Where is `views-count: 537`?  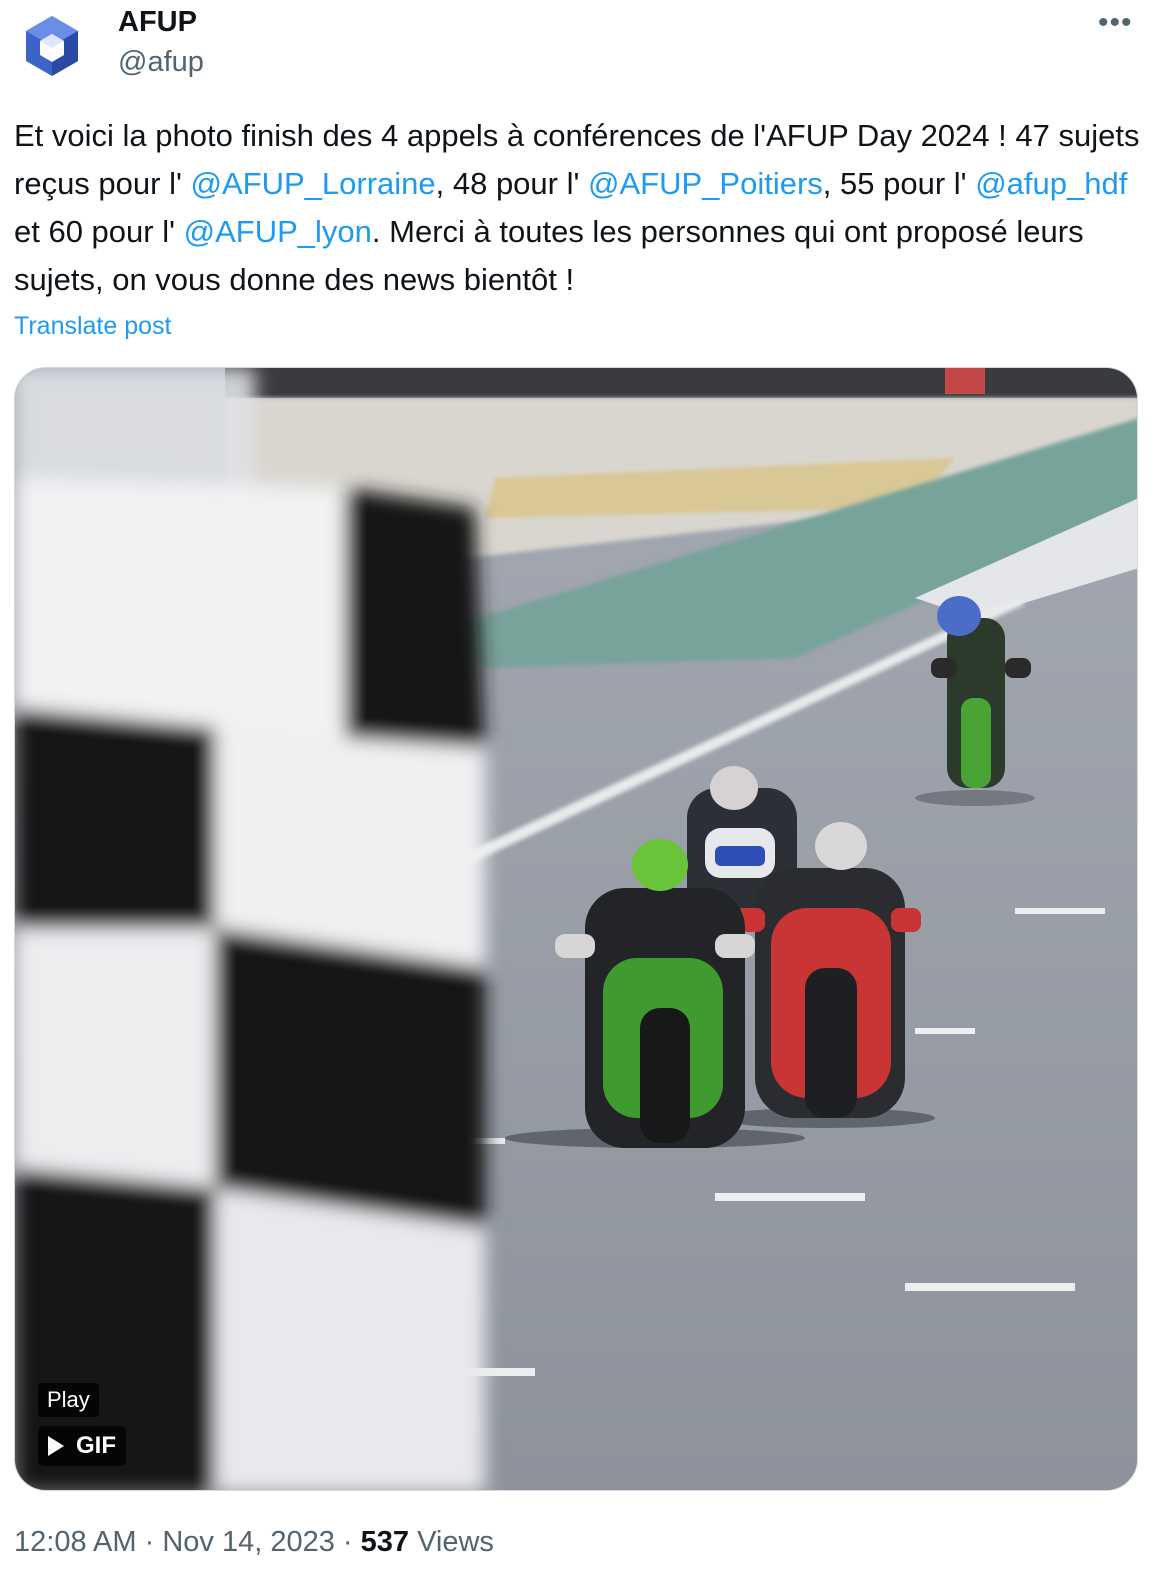 views-count: 537 is located at coordinates (385, 1542).